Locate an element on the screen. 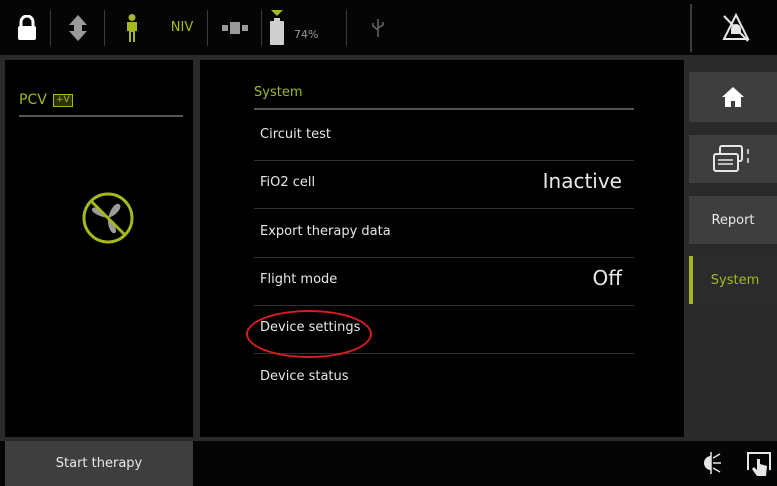  menu-row-flight-mode: Flight mode Off is located at coordinates (444, 281).